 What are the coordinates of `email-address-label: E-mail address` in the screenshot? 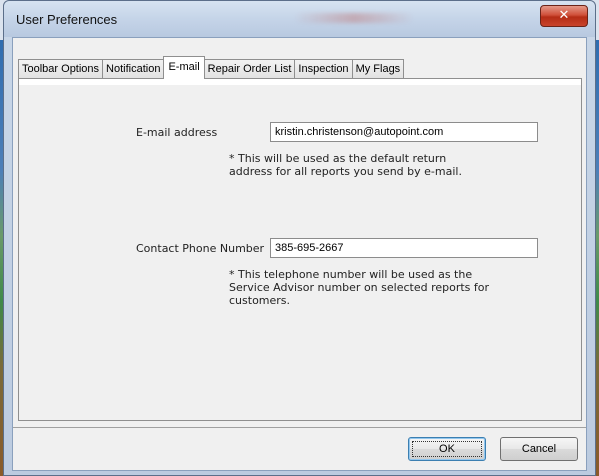 It's located at (177, 132).